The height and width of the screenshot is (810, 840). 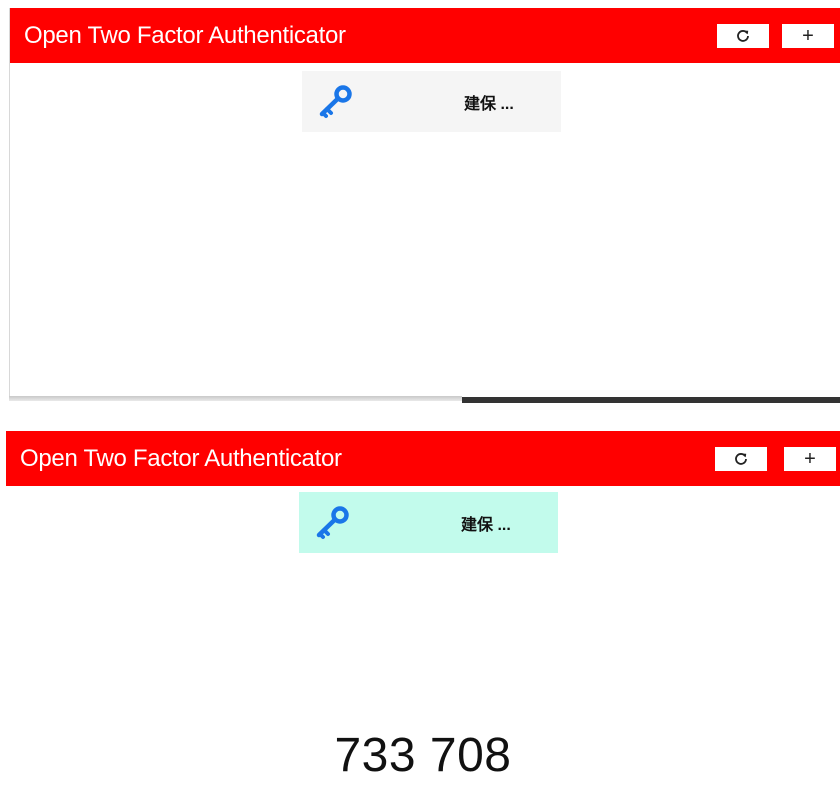 I want to click on otp-code: 733 708, so click(x=423, y=755).